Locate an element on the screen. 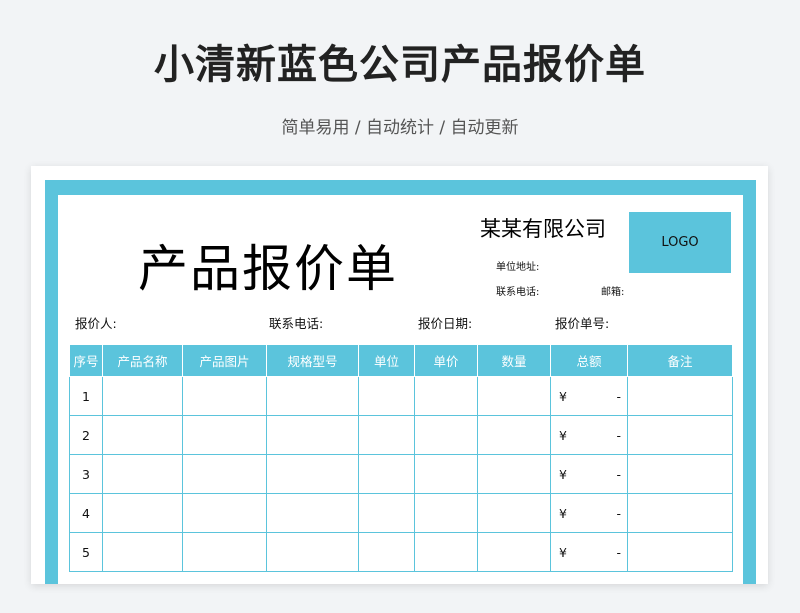 The width and height of the screenshot is (800, 613). header-total: 总额 is located at coordinates (589, 360).